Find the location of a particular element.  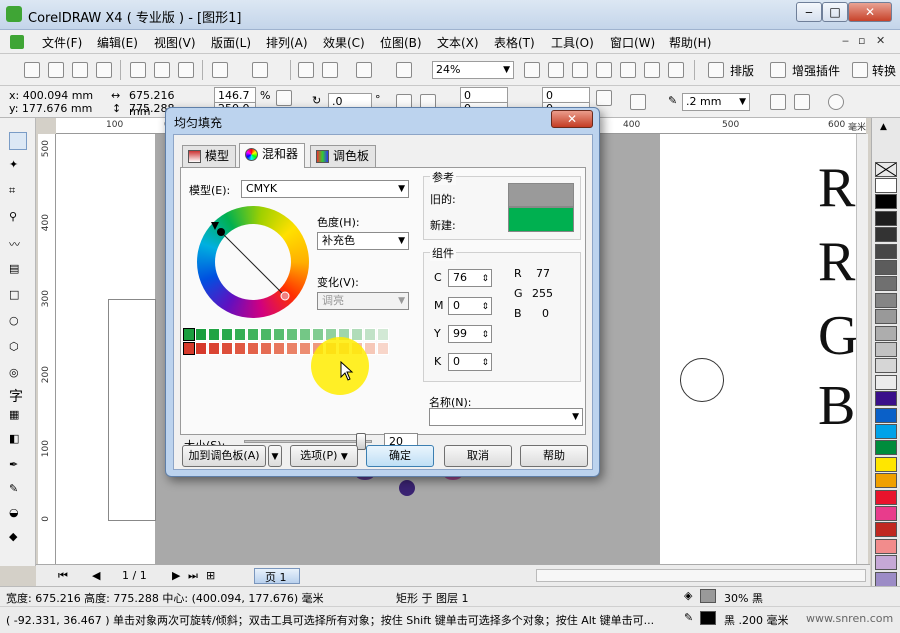

table-tool-icon: ▦ is located at coordinates (18, 417).